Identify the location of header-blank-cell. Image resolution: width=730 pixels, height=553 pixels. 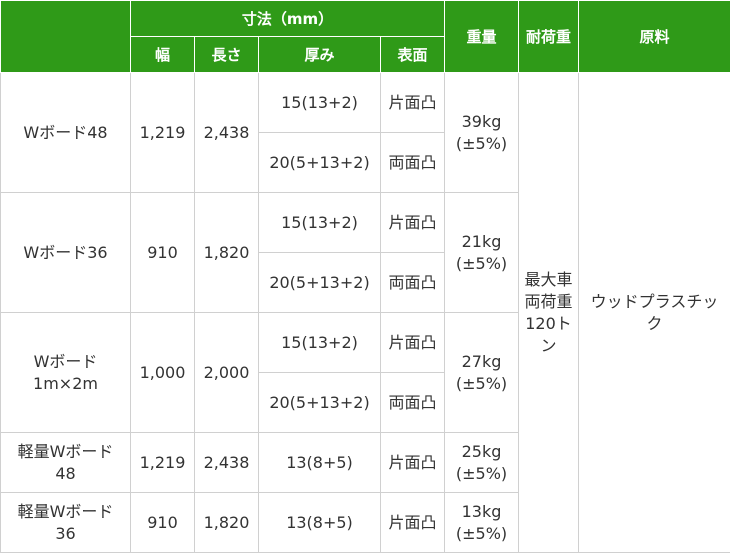
(66, 37).